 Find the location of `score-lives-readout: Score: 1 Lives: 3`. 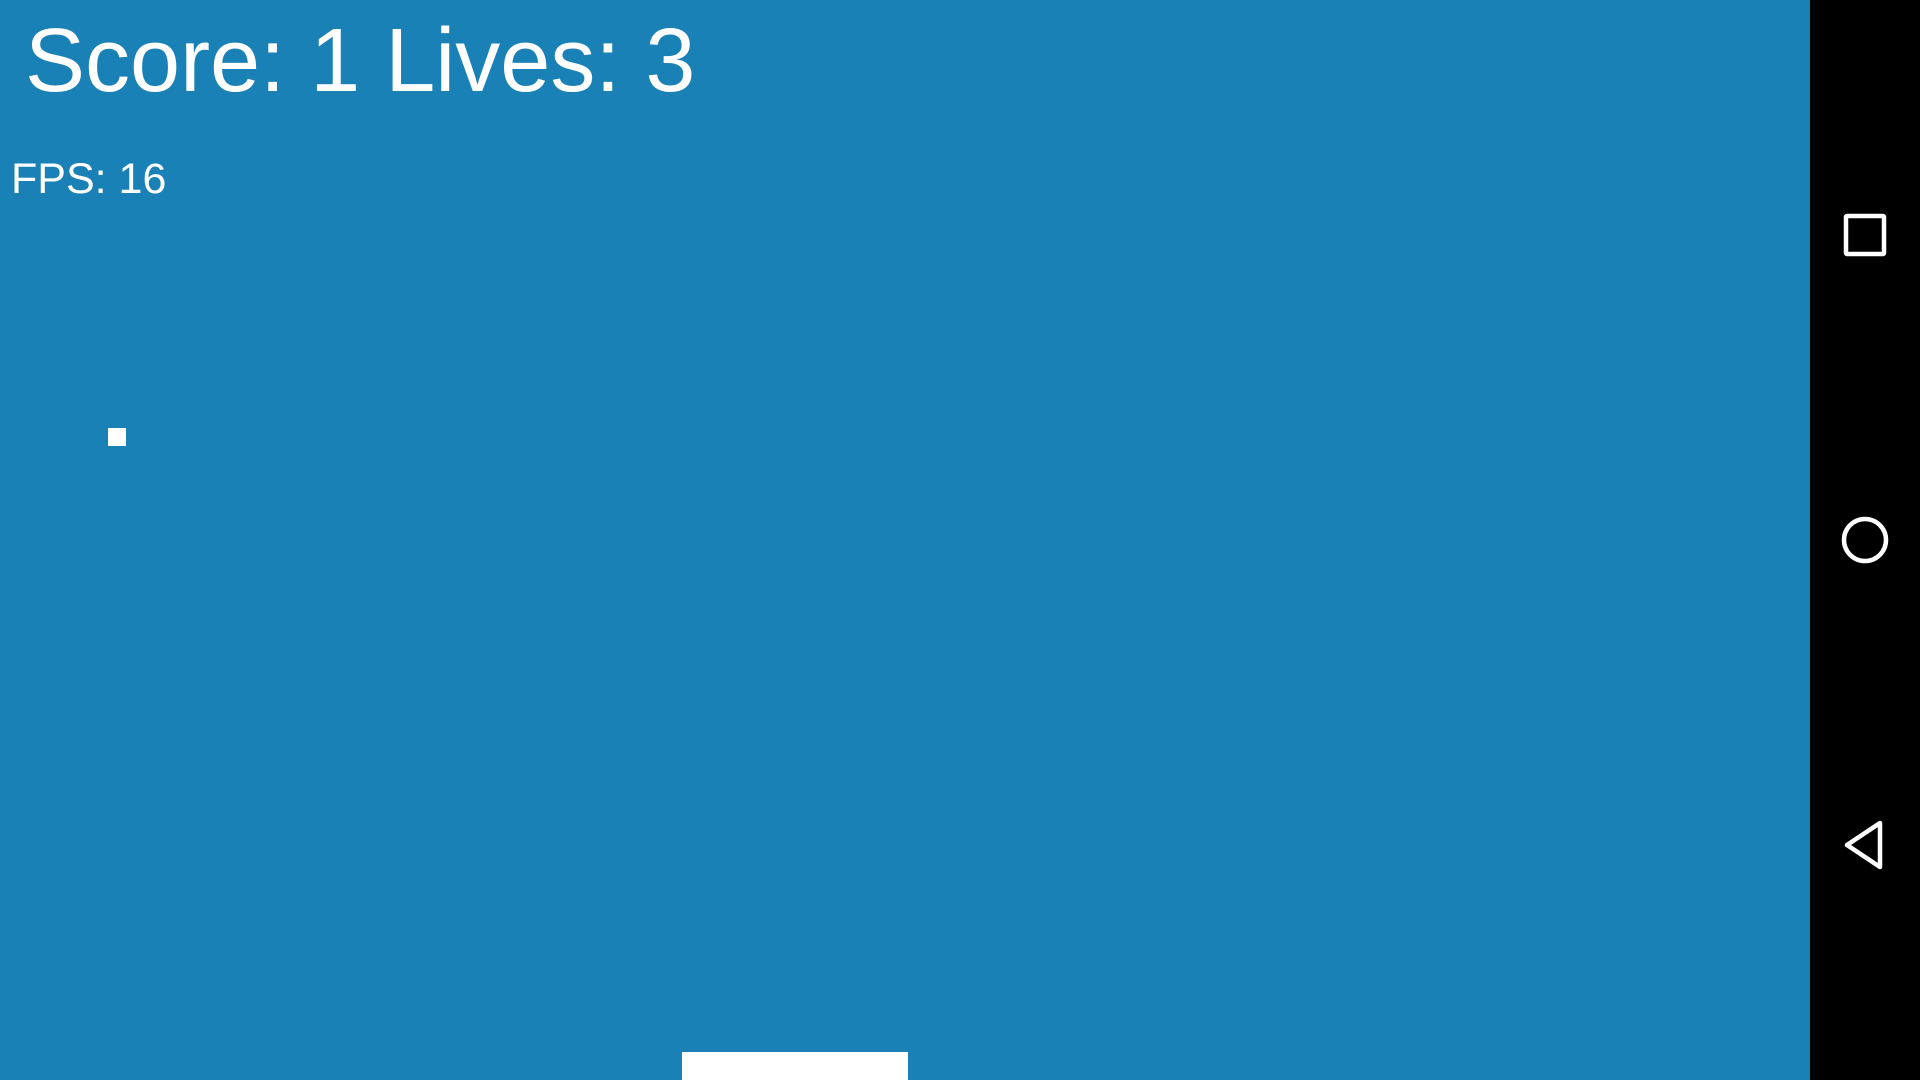

score-lives-readout: Score: 1 Lives: 3 is located at coordinates (360, 61).